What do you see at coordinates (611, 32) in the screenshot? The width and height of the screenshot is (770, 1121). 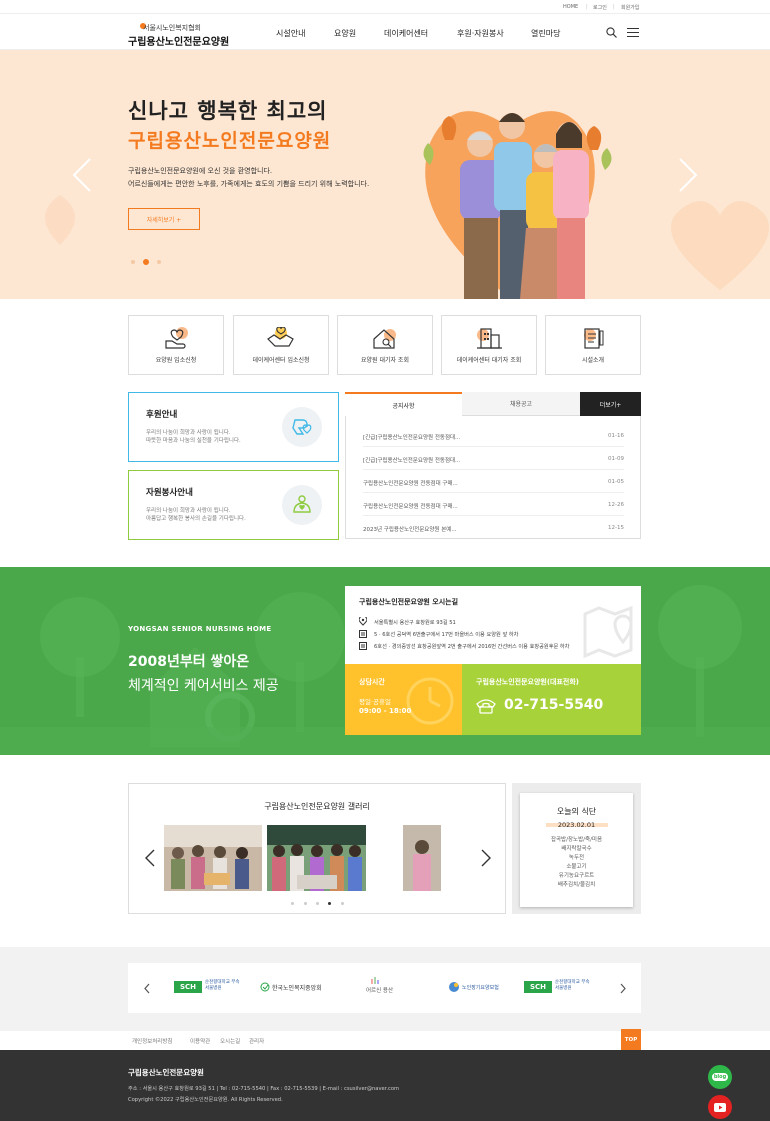 I see `search-icon` at bounding box center [611, 32].